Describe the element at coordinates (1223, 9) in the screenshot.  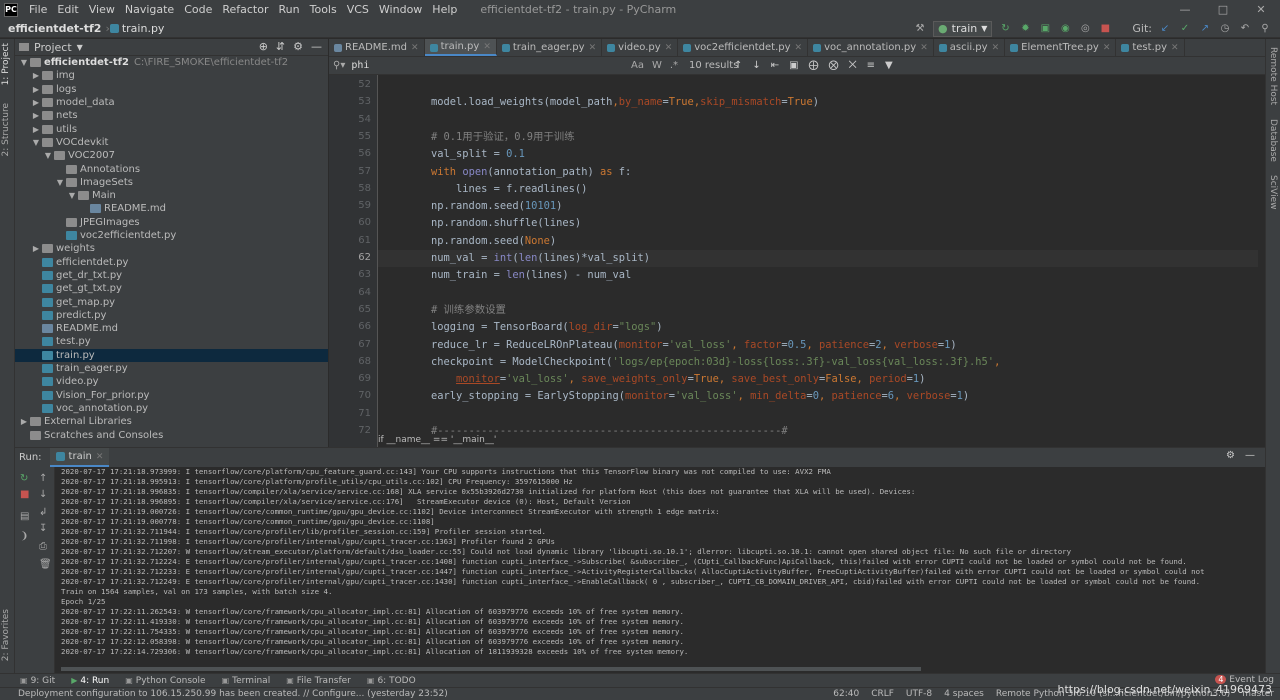
I see `maximize-icon: □` at that location.